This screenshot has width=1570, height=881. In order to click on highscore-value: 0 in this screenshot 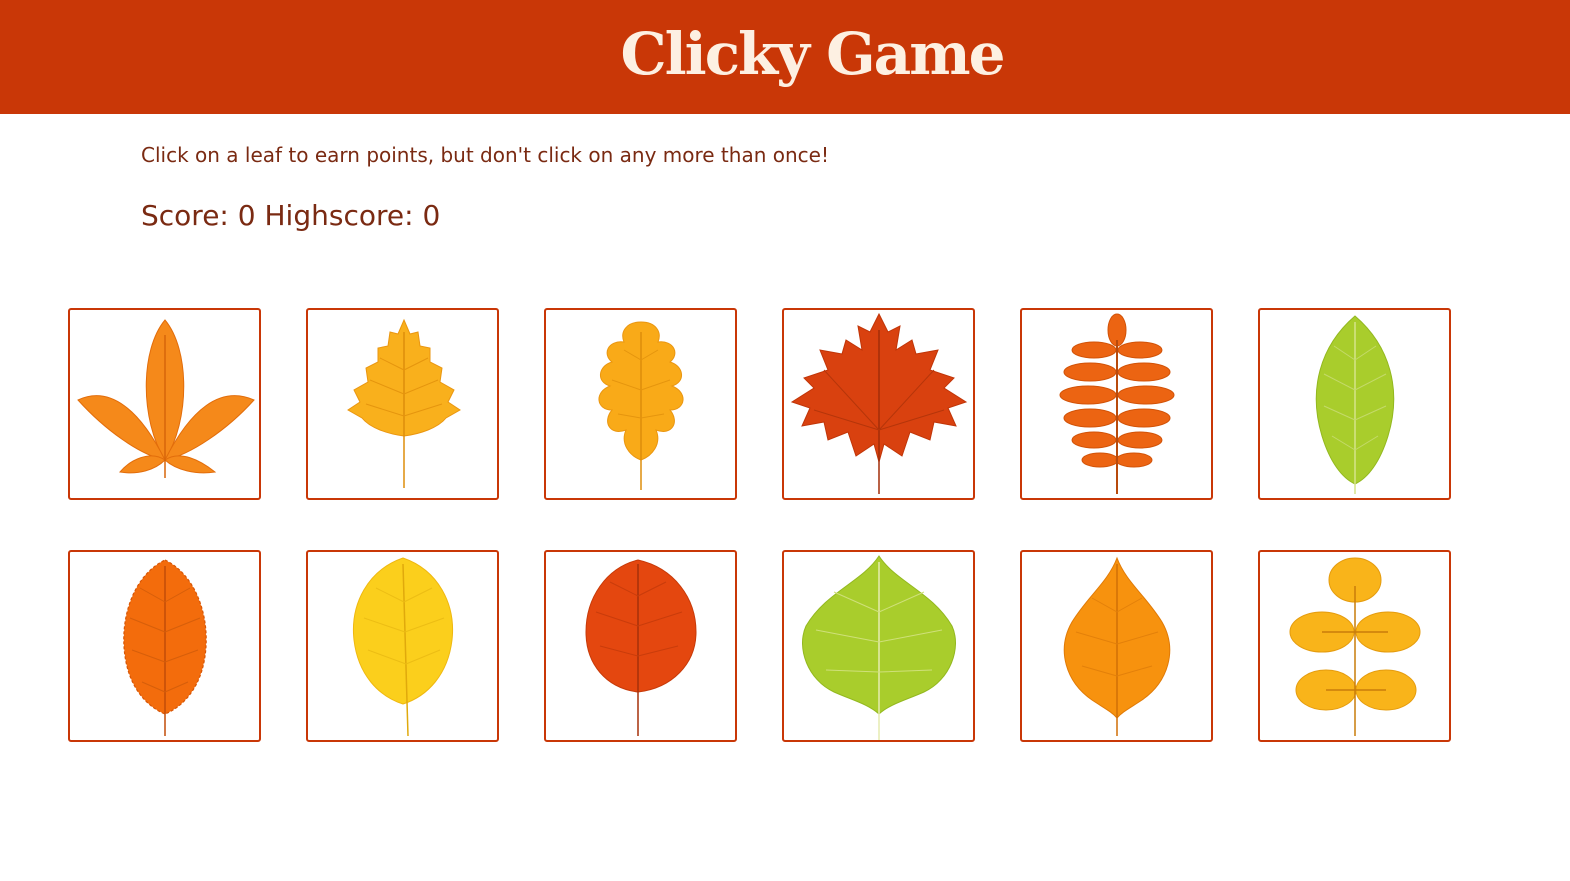, I will do `click(431, 215)`.